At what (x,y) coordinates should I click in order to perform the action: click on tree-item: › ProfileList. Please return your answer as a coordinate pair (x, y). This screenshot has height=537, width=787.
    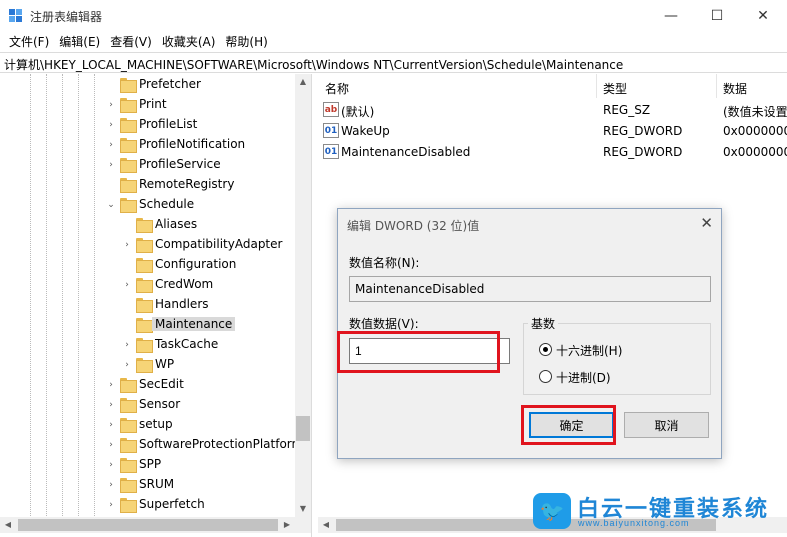
    Looking at the image, I should click on (150, 125).